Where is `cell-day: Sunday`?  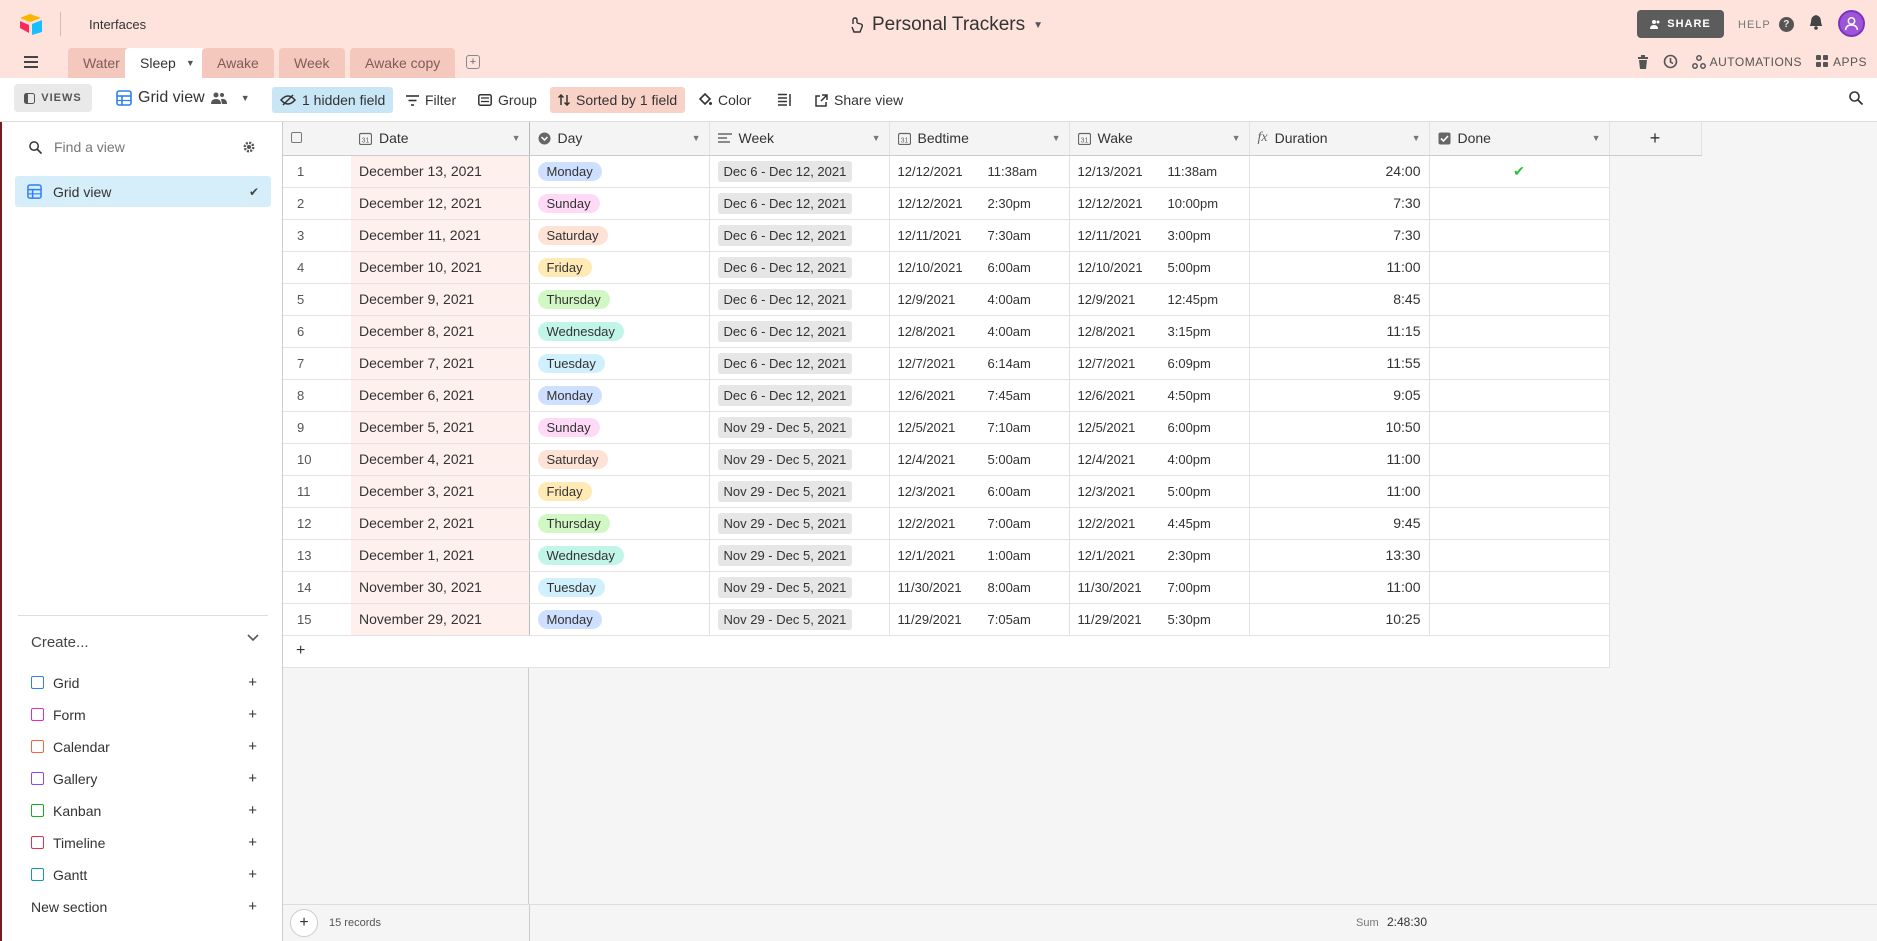
cell-day: Sunday is located at coordinates (619, 203).